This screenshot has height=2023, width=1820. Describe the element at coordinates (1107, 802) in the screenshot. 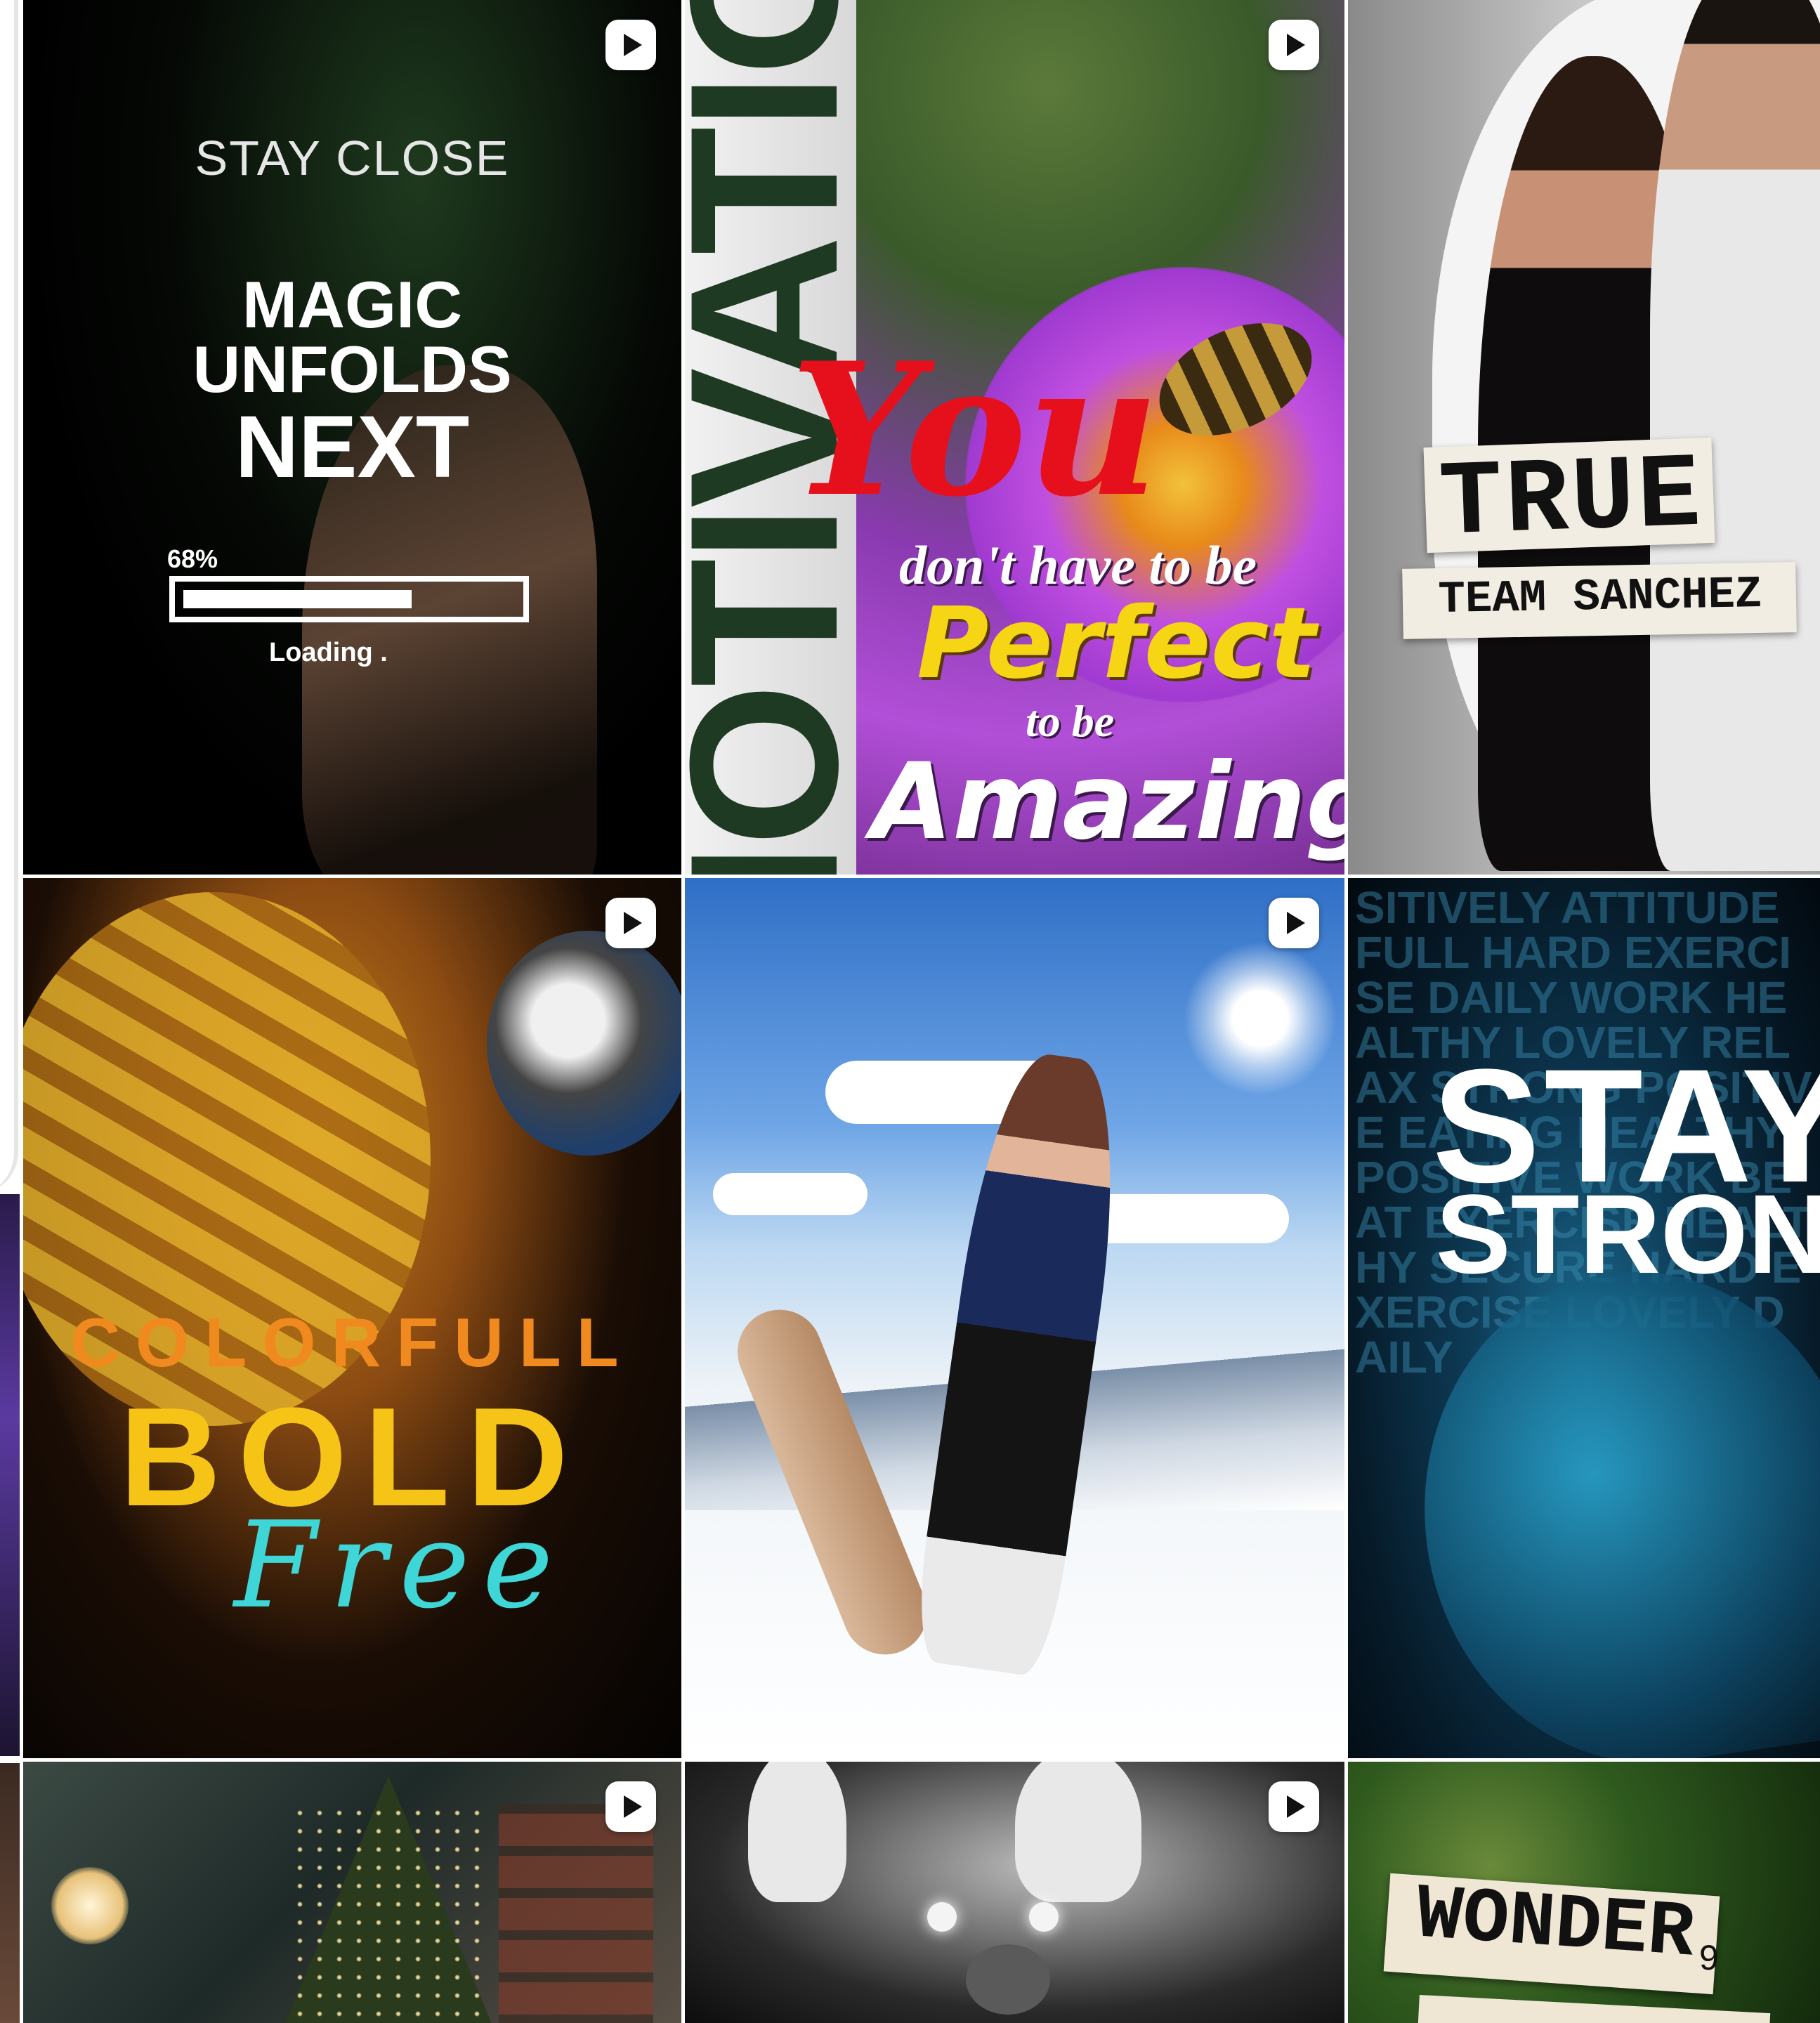

I see `quote-line-4: Amazing` at that location.